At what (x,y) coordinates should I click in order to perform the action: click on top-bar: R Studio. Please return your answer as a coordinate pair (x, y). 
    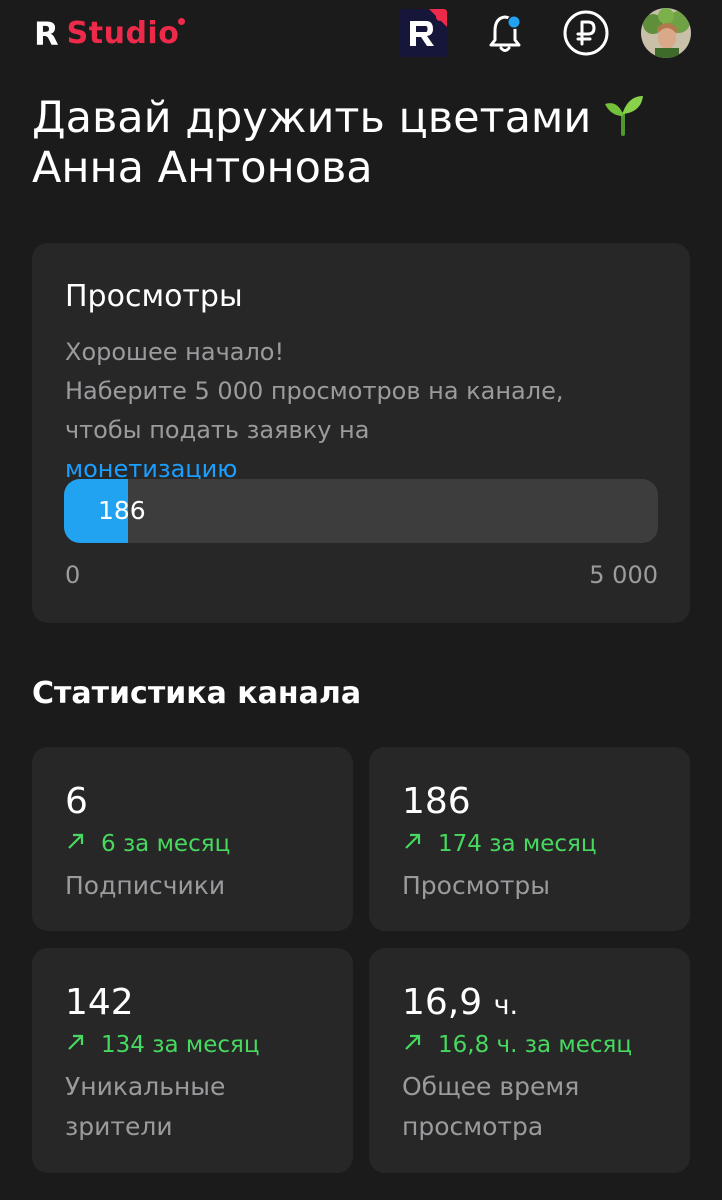
    Looking at the image, I should click on (361, 35).